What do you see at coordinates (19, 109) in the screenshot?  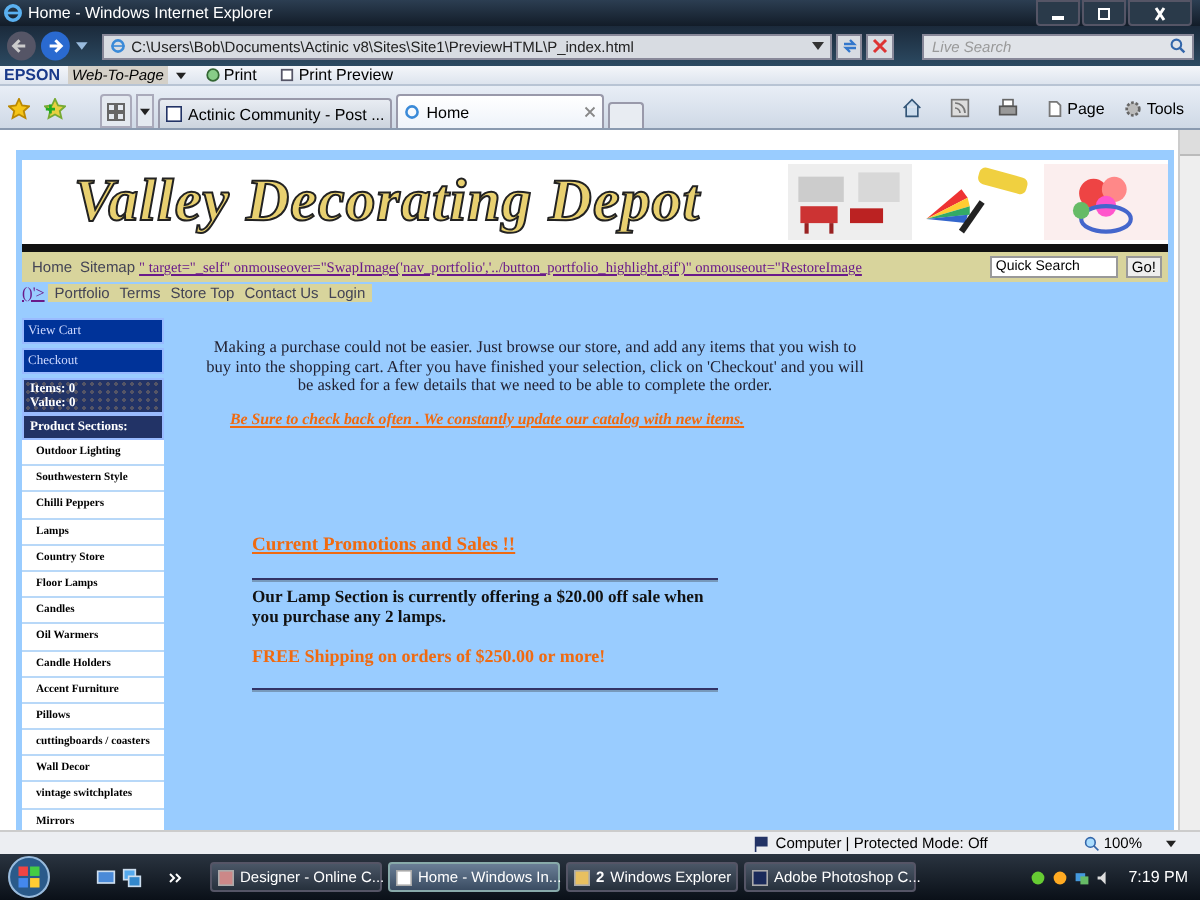 I see `star-icon` at bounding box center [19, 109].